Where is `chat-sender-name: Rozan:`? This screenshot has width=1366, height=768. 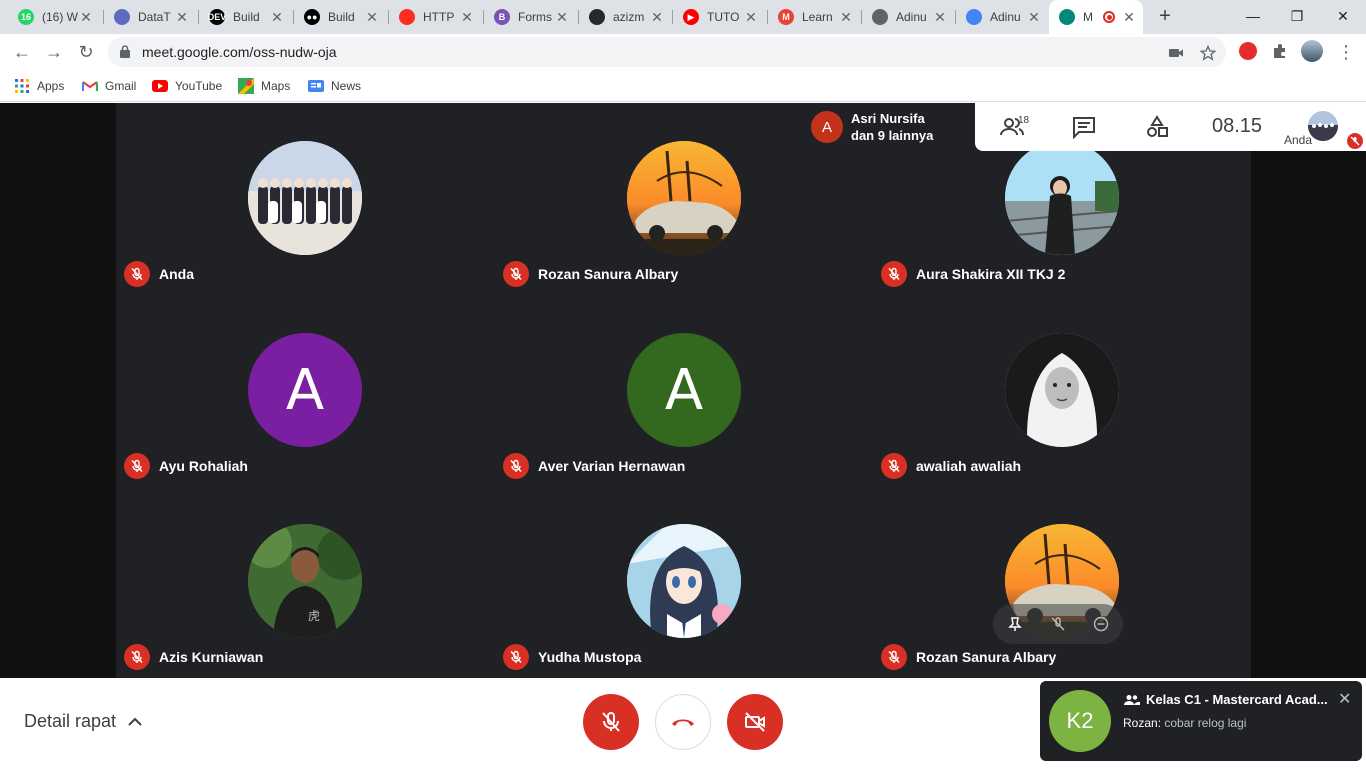
chat-sender-name: Rozan: is located at coordinates (1142, 723).